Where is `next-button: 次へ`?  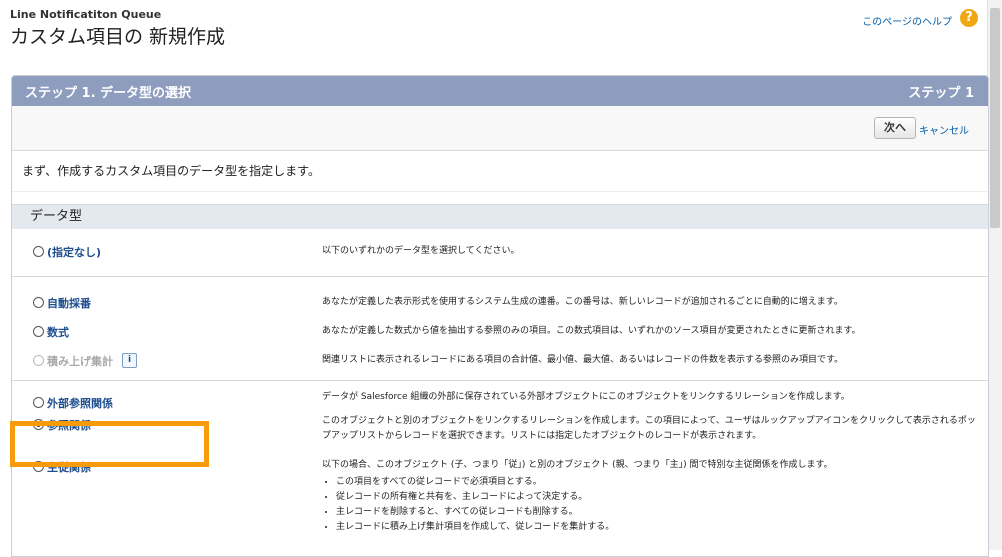
next-button: 次へ is located at coordinates (895, 128).